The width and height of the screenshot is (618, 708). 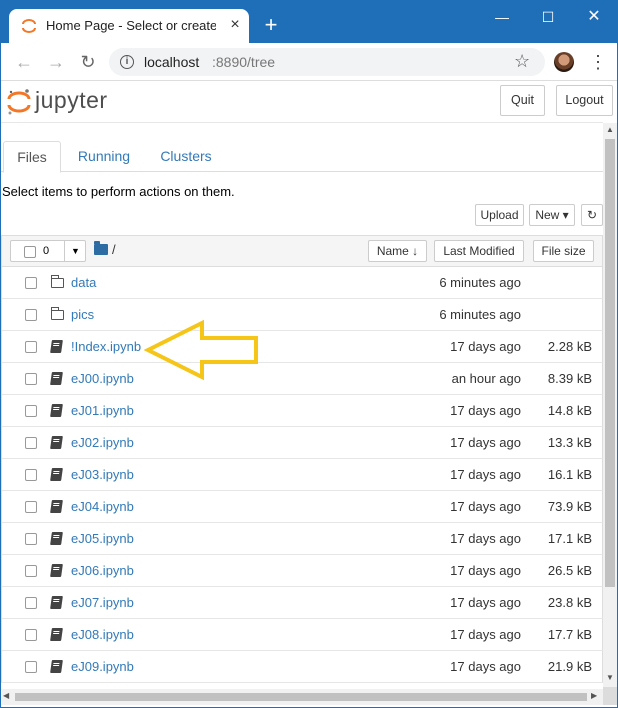 I want to click on scroll-right-icon: ▶, so click(x=594, y=695).